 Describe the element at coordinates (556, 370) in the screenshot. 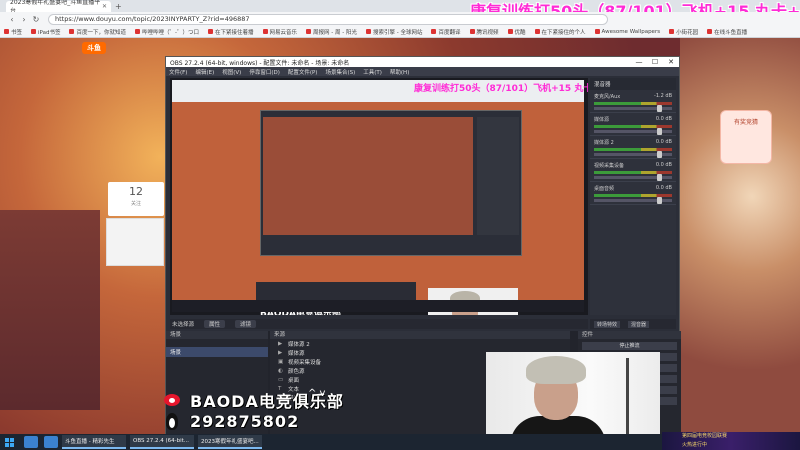

I see `person-hair` at that location.